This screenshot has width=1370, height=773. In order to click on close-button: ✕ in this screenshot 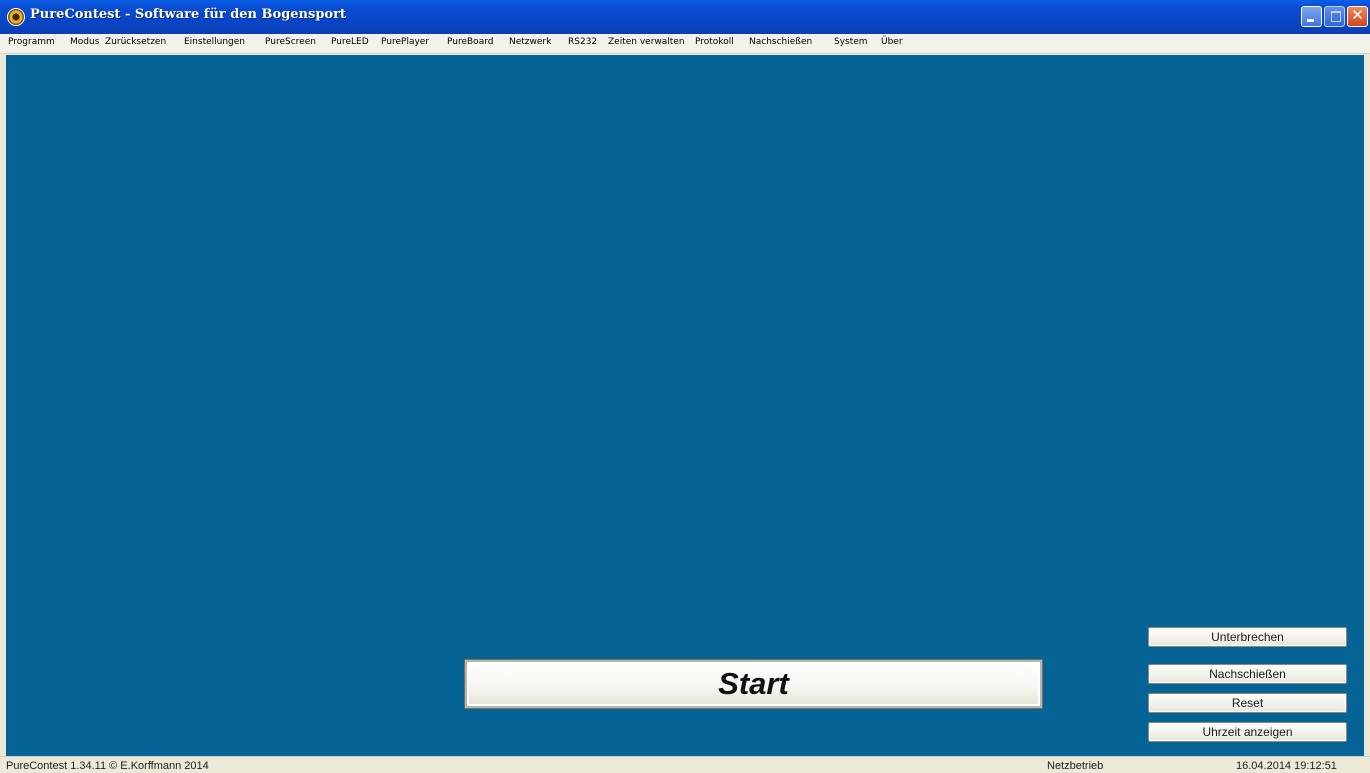, I will do `click(1357, 16)`.